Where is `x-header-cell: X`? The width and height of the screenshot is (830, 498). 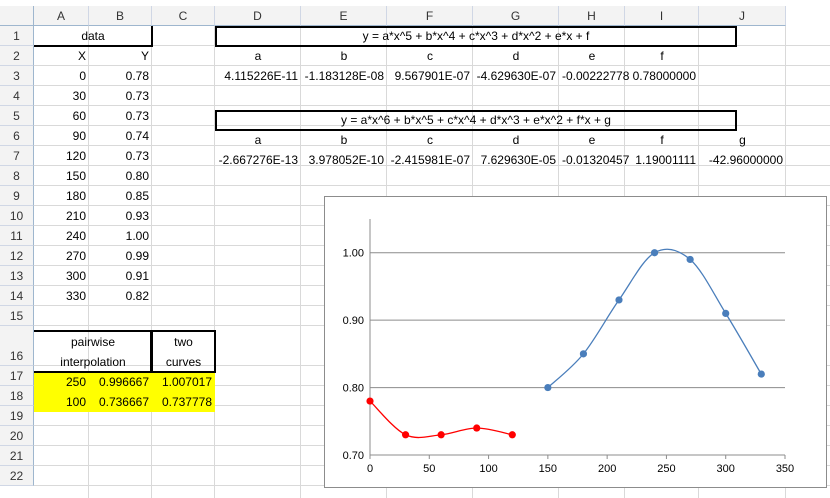
x-header-cell: X is located at coordinates (61, 56).